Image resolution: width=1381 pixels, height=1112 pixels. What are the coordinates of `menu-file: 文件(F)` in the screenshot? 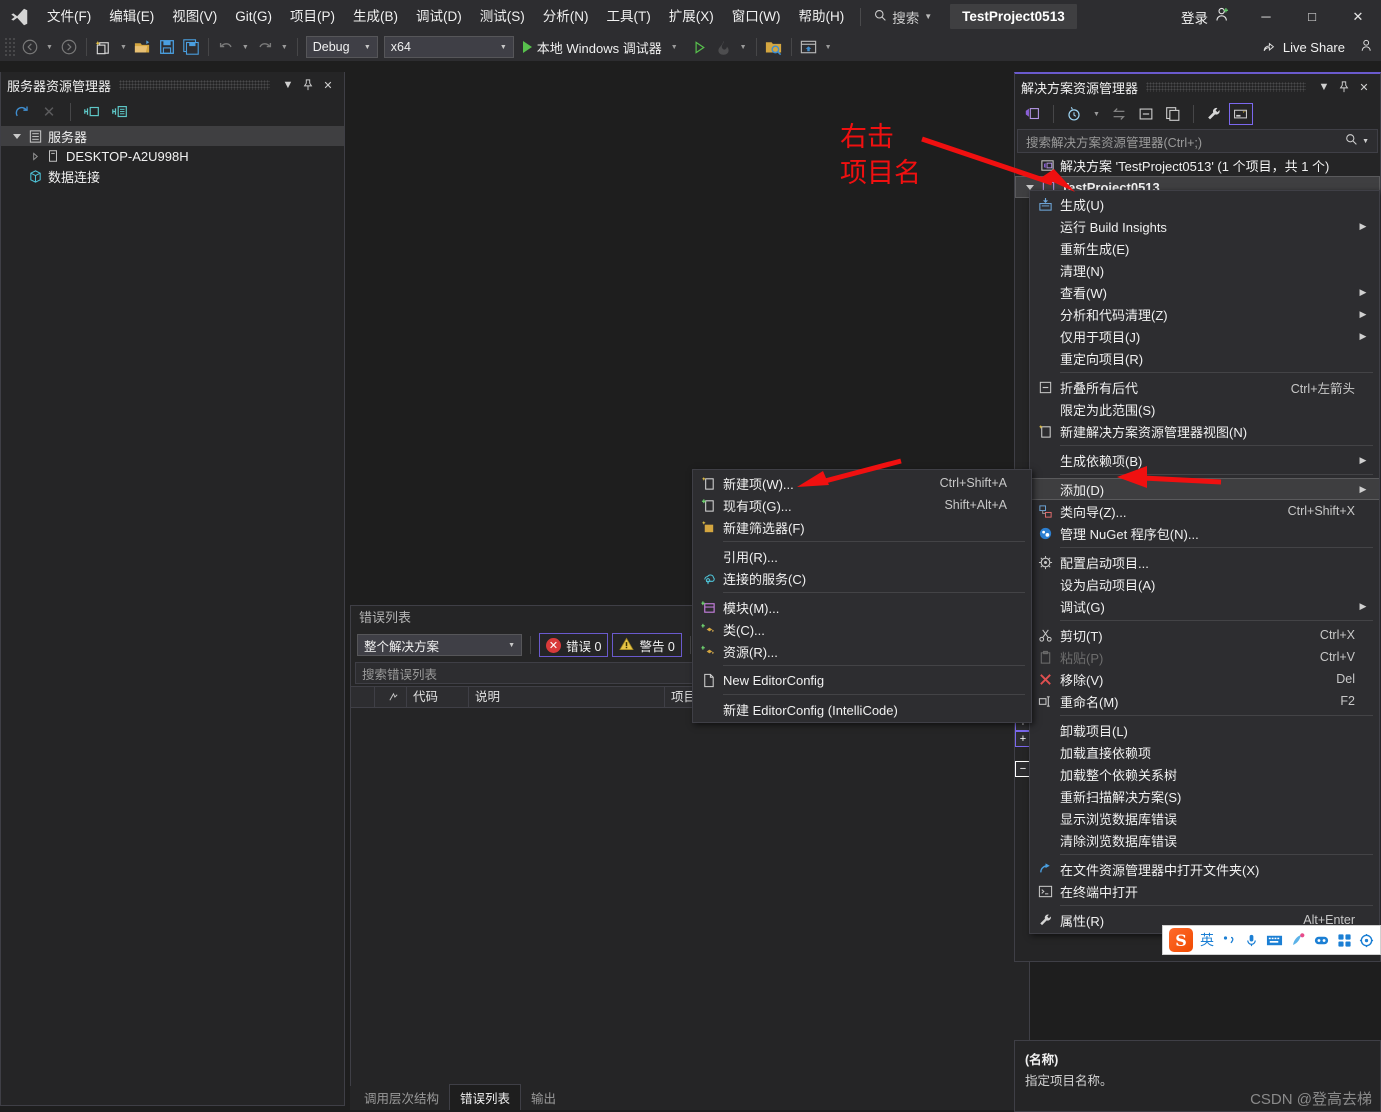 It's located at (69, 16).